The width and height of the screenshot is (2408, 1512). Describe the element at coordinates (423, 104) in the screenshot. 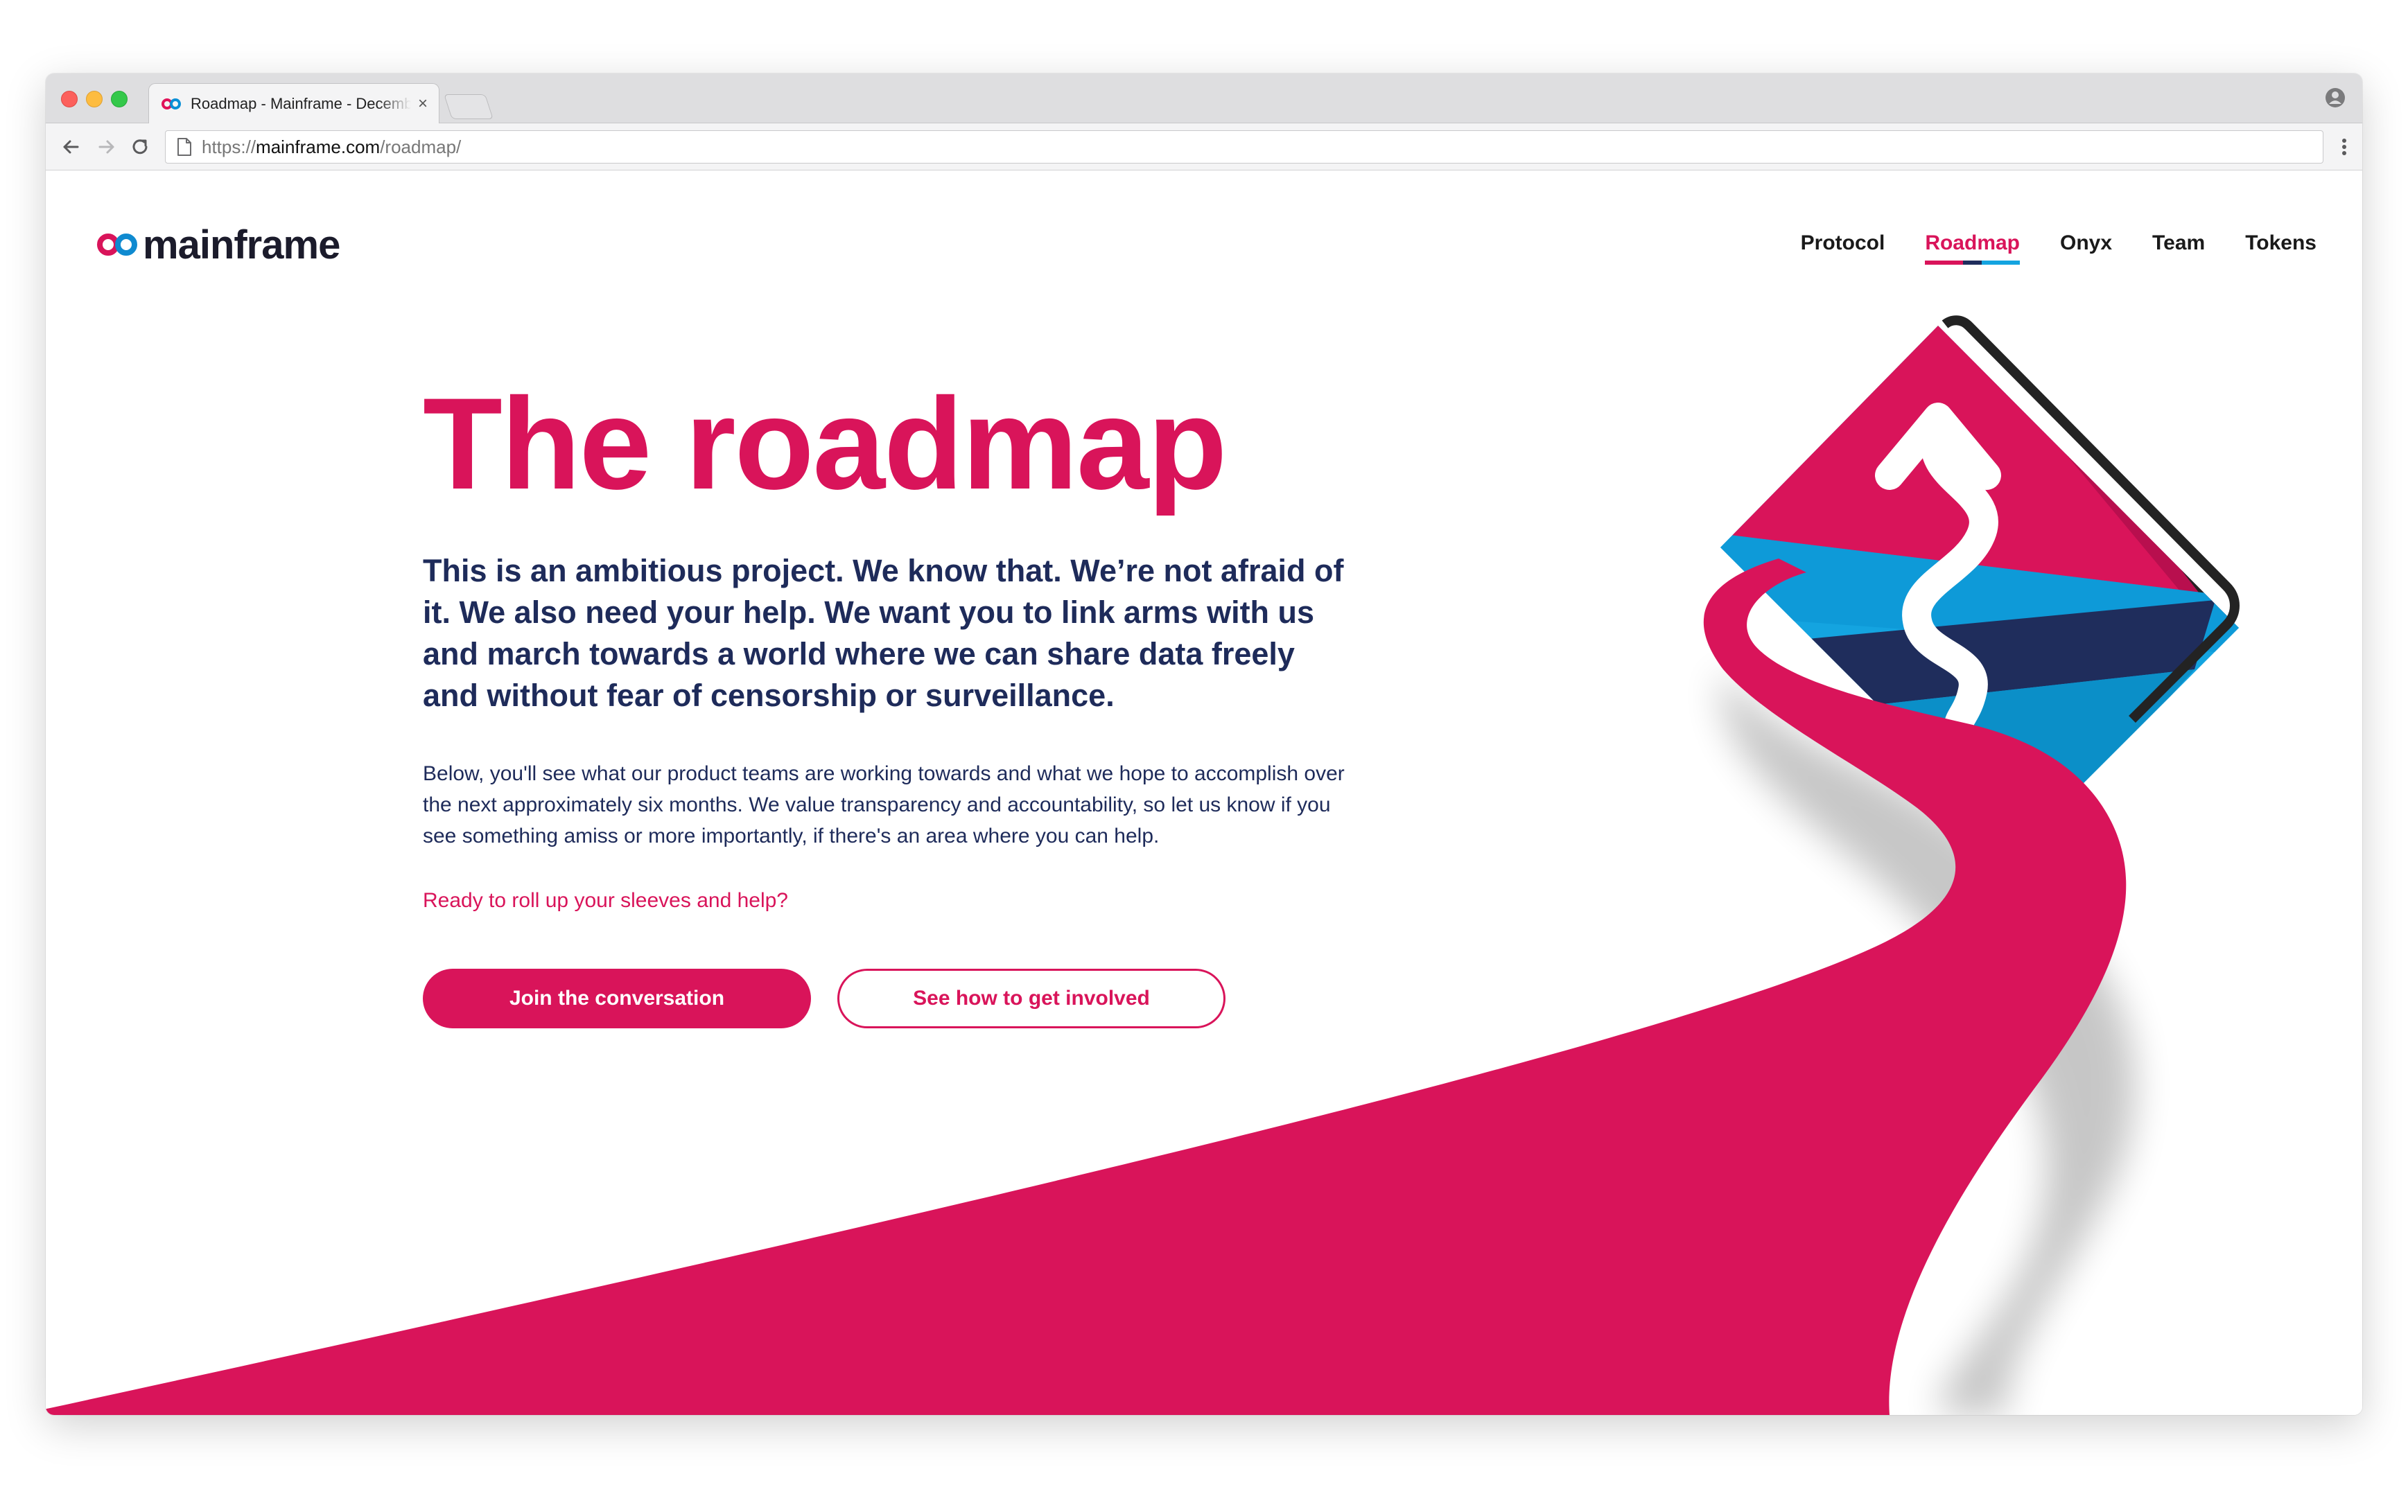

I see `close-icon: ×` at that location.